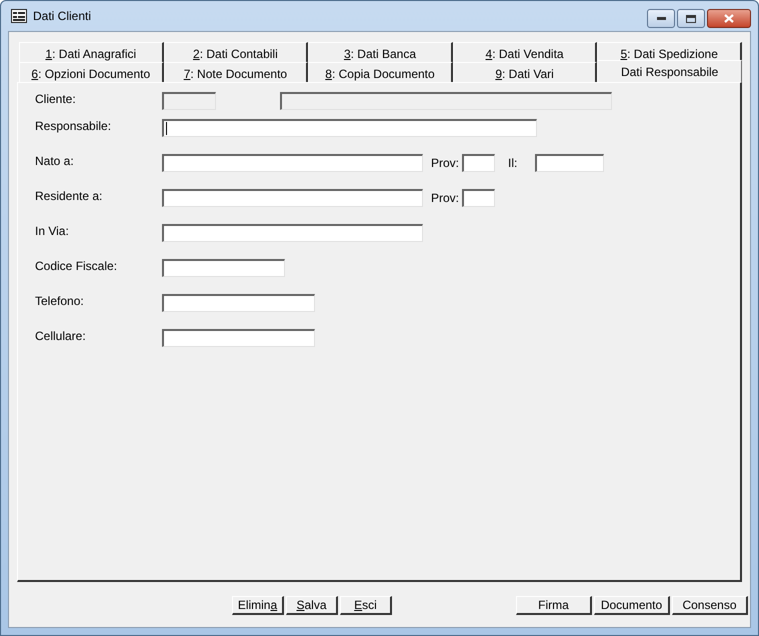 This screenshot has width=759, height=636. I want to click on action-button: Salva, so click(312, 605).